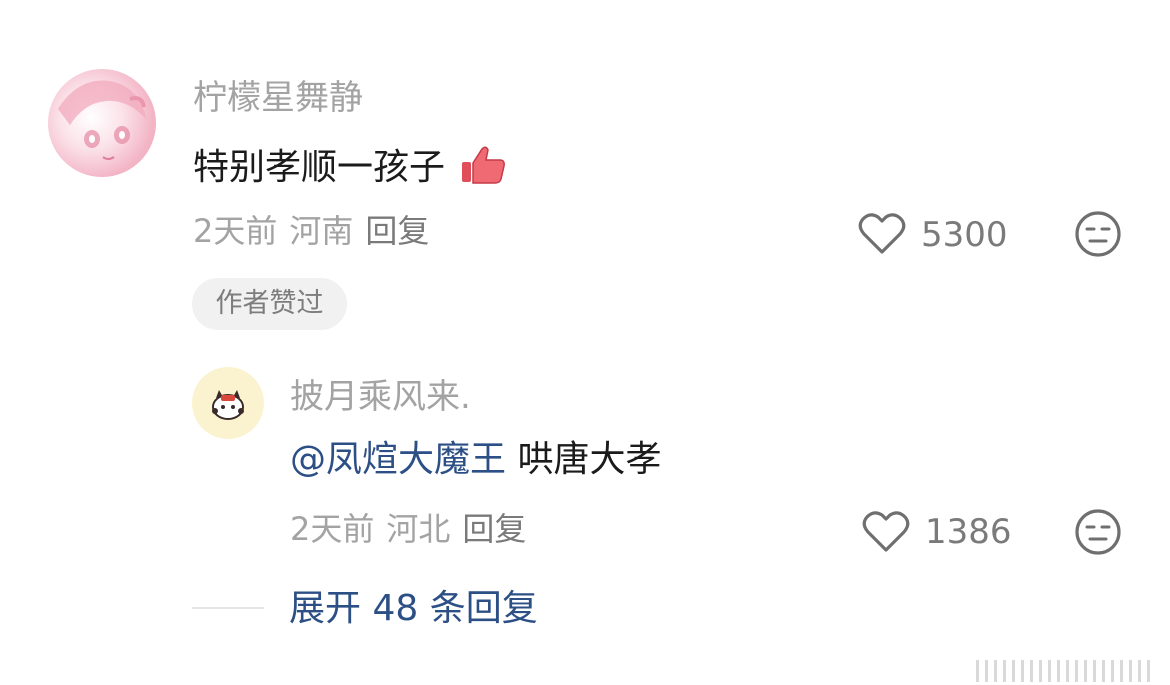 The image size is (1170, 685). I want to click on comment-text-row: 特别孝顺一孩子, so click(349, 168).